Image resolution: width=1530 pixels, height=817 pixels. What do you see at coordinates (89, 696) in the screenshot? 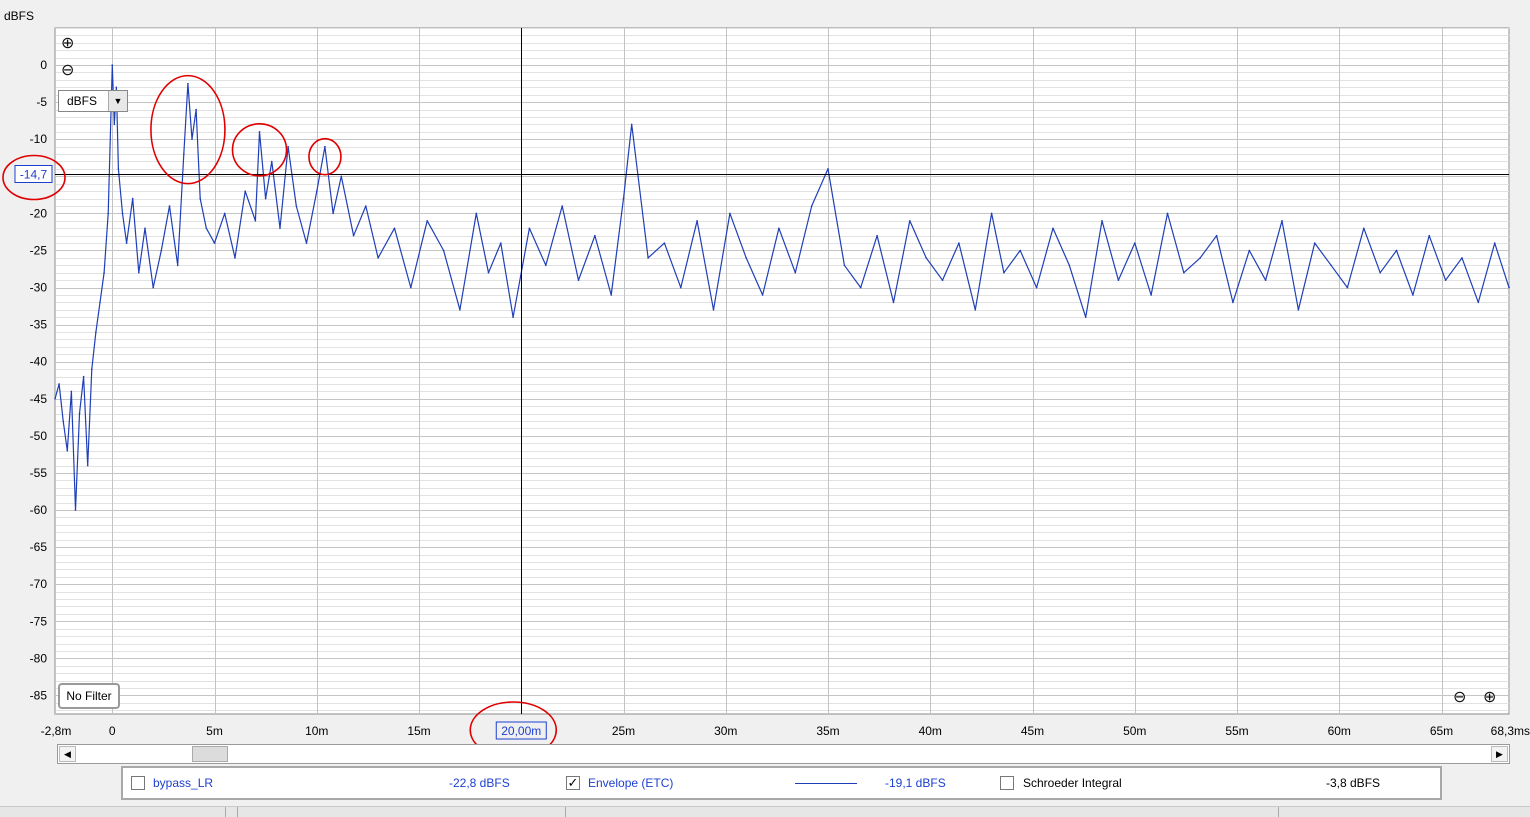
I see `no-filter-button: No Filter` at bounding box center [89, 696].